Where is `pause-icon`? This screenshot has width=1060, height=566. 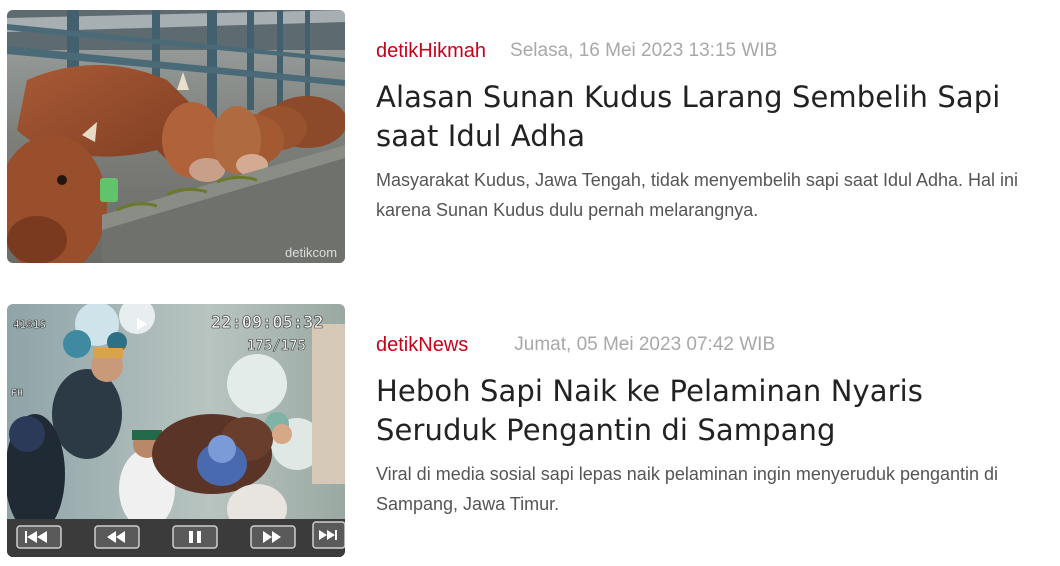
pause-icon is located at coordinates (195, 537).